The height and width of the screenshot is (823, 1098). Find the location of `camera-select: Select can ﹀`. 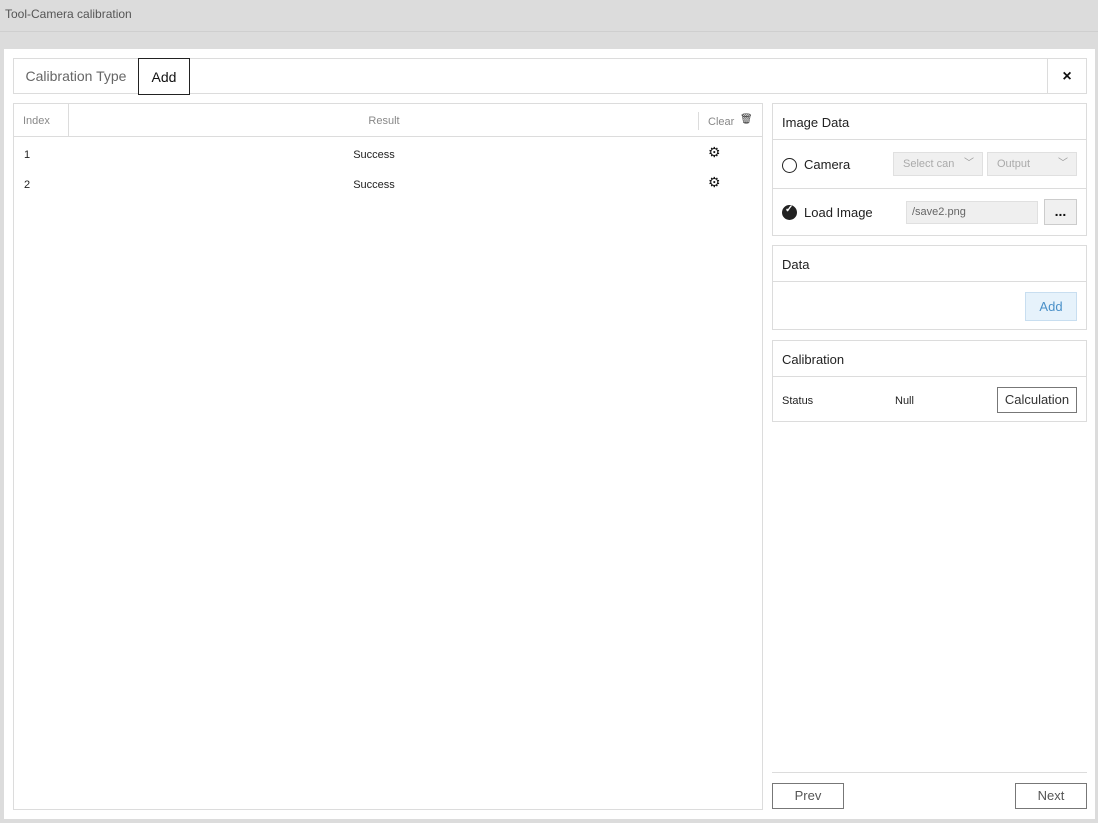

camera-select: Select can ﹀ is located at coordinates (938, 164).